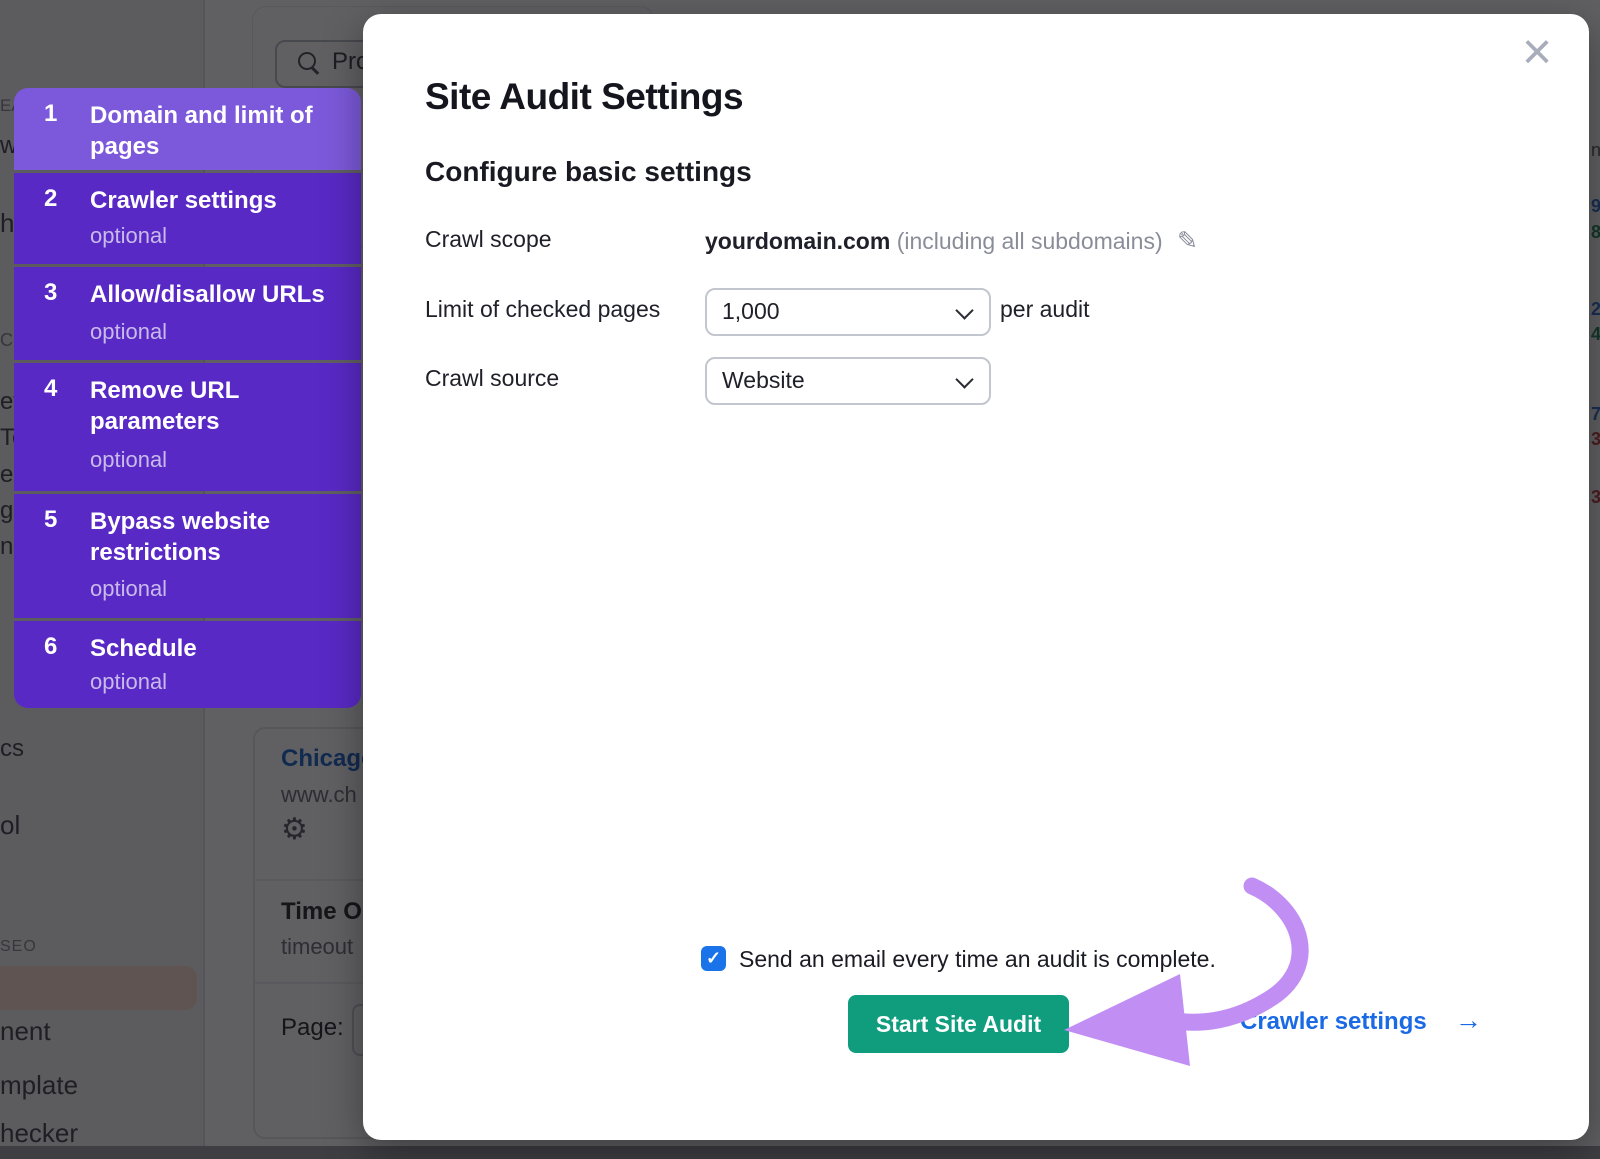 The width and height of the screenshot is (1600, 1159). What do you see at coordinates (51, 292) in the screenshot?
I see `step-number: 3` at bounding box center [51, 292].